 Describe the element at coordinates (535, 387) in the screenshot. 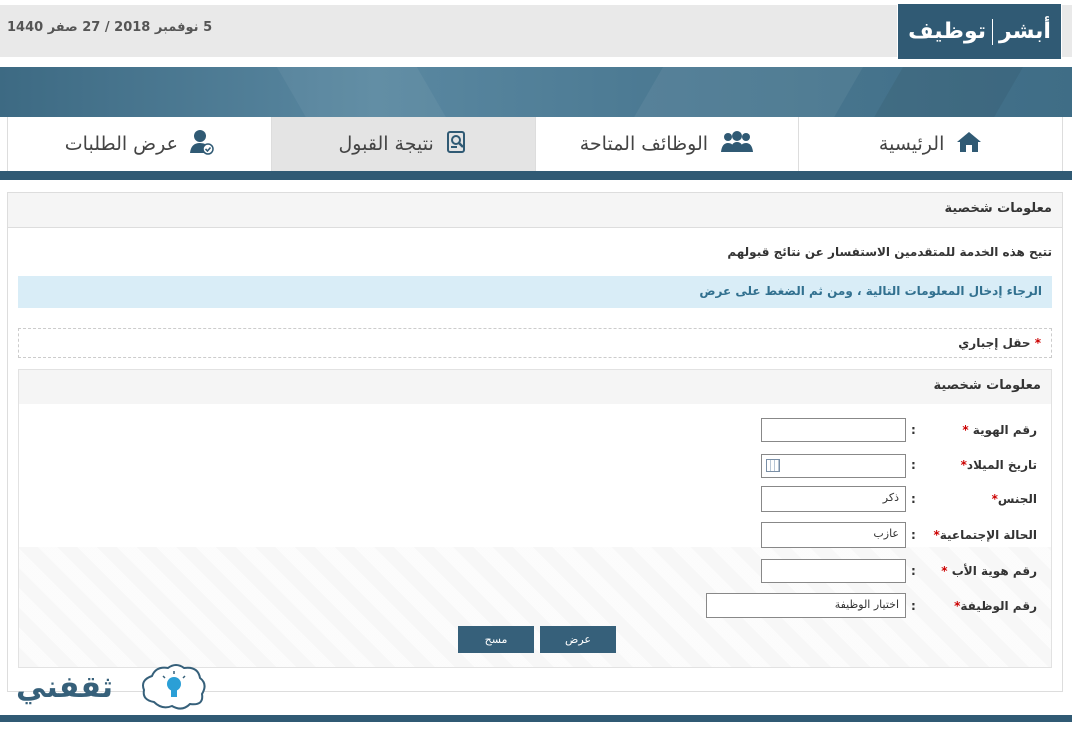

I see `form-title: معلومات شخصية` at that location.